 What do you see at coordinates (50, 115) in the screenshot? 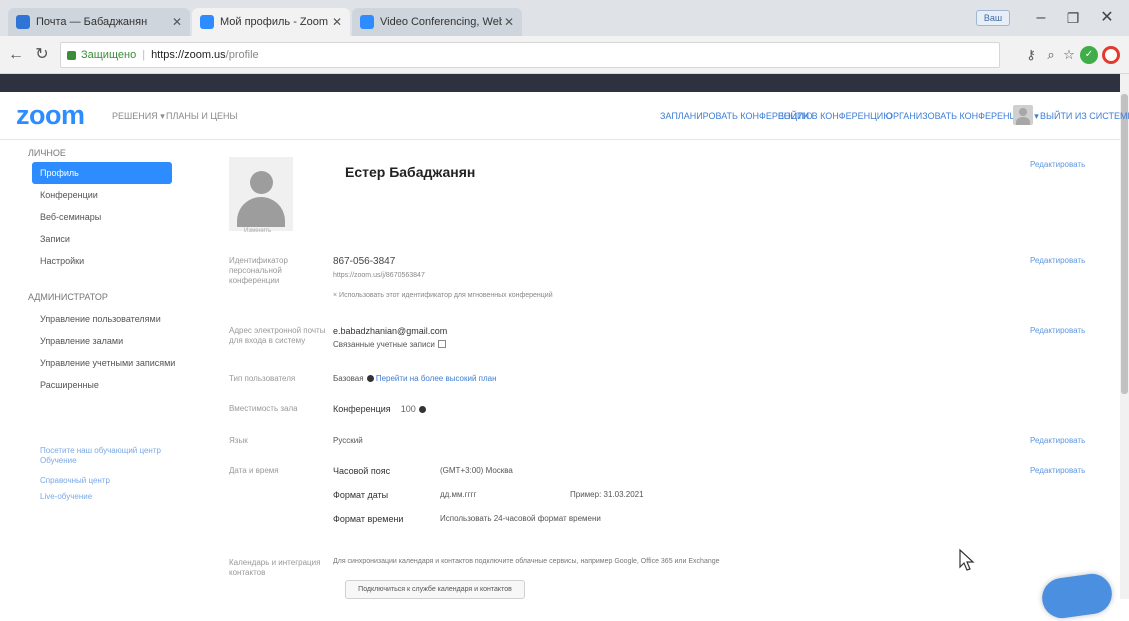
I see `zoom-logo: zoom` at bounding box center [50, 115].